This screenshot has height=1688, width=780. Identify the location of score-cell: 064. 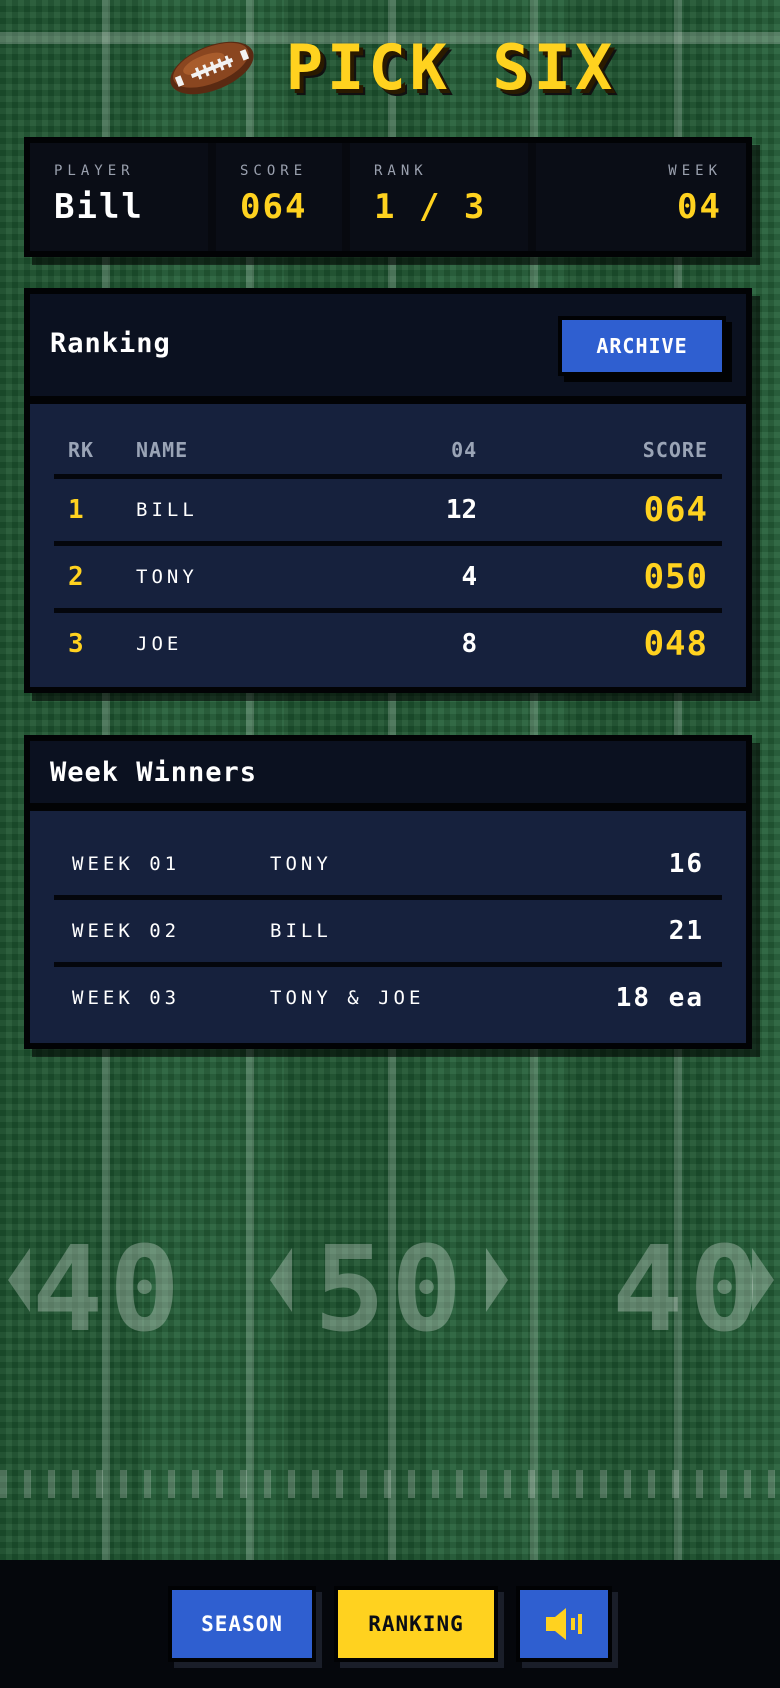
(606, 511).